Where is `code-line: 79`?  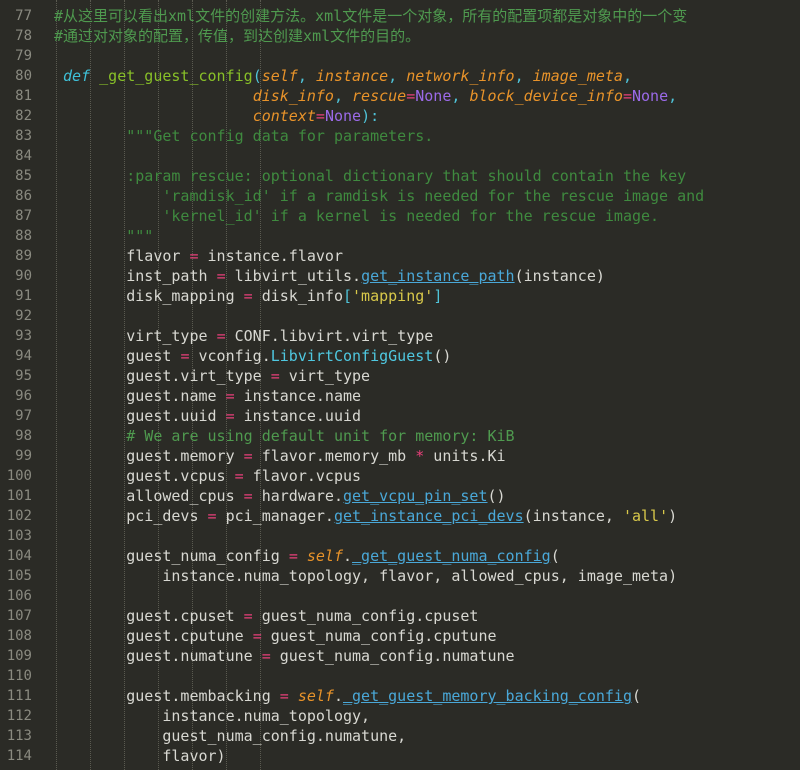 code-line: 79 is located at coordinates (400, 56).